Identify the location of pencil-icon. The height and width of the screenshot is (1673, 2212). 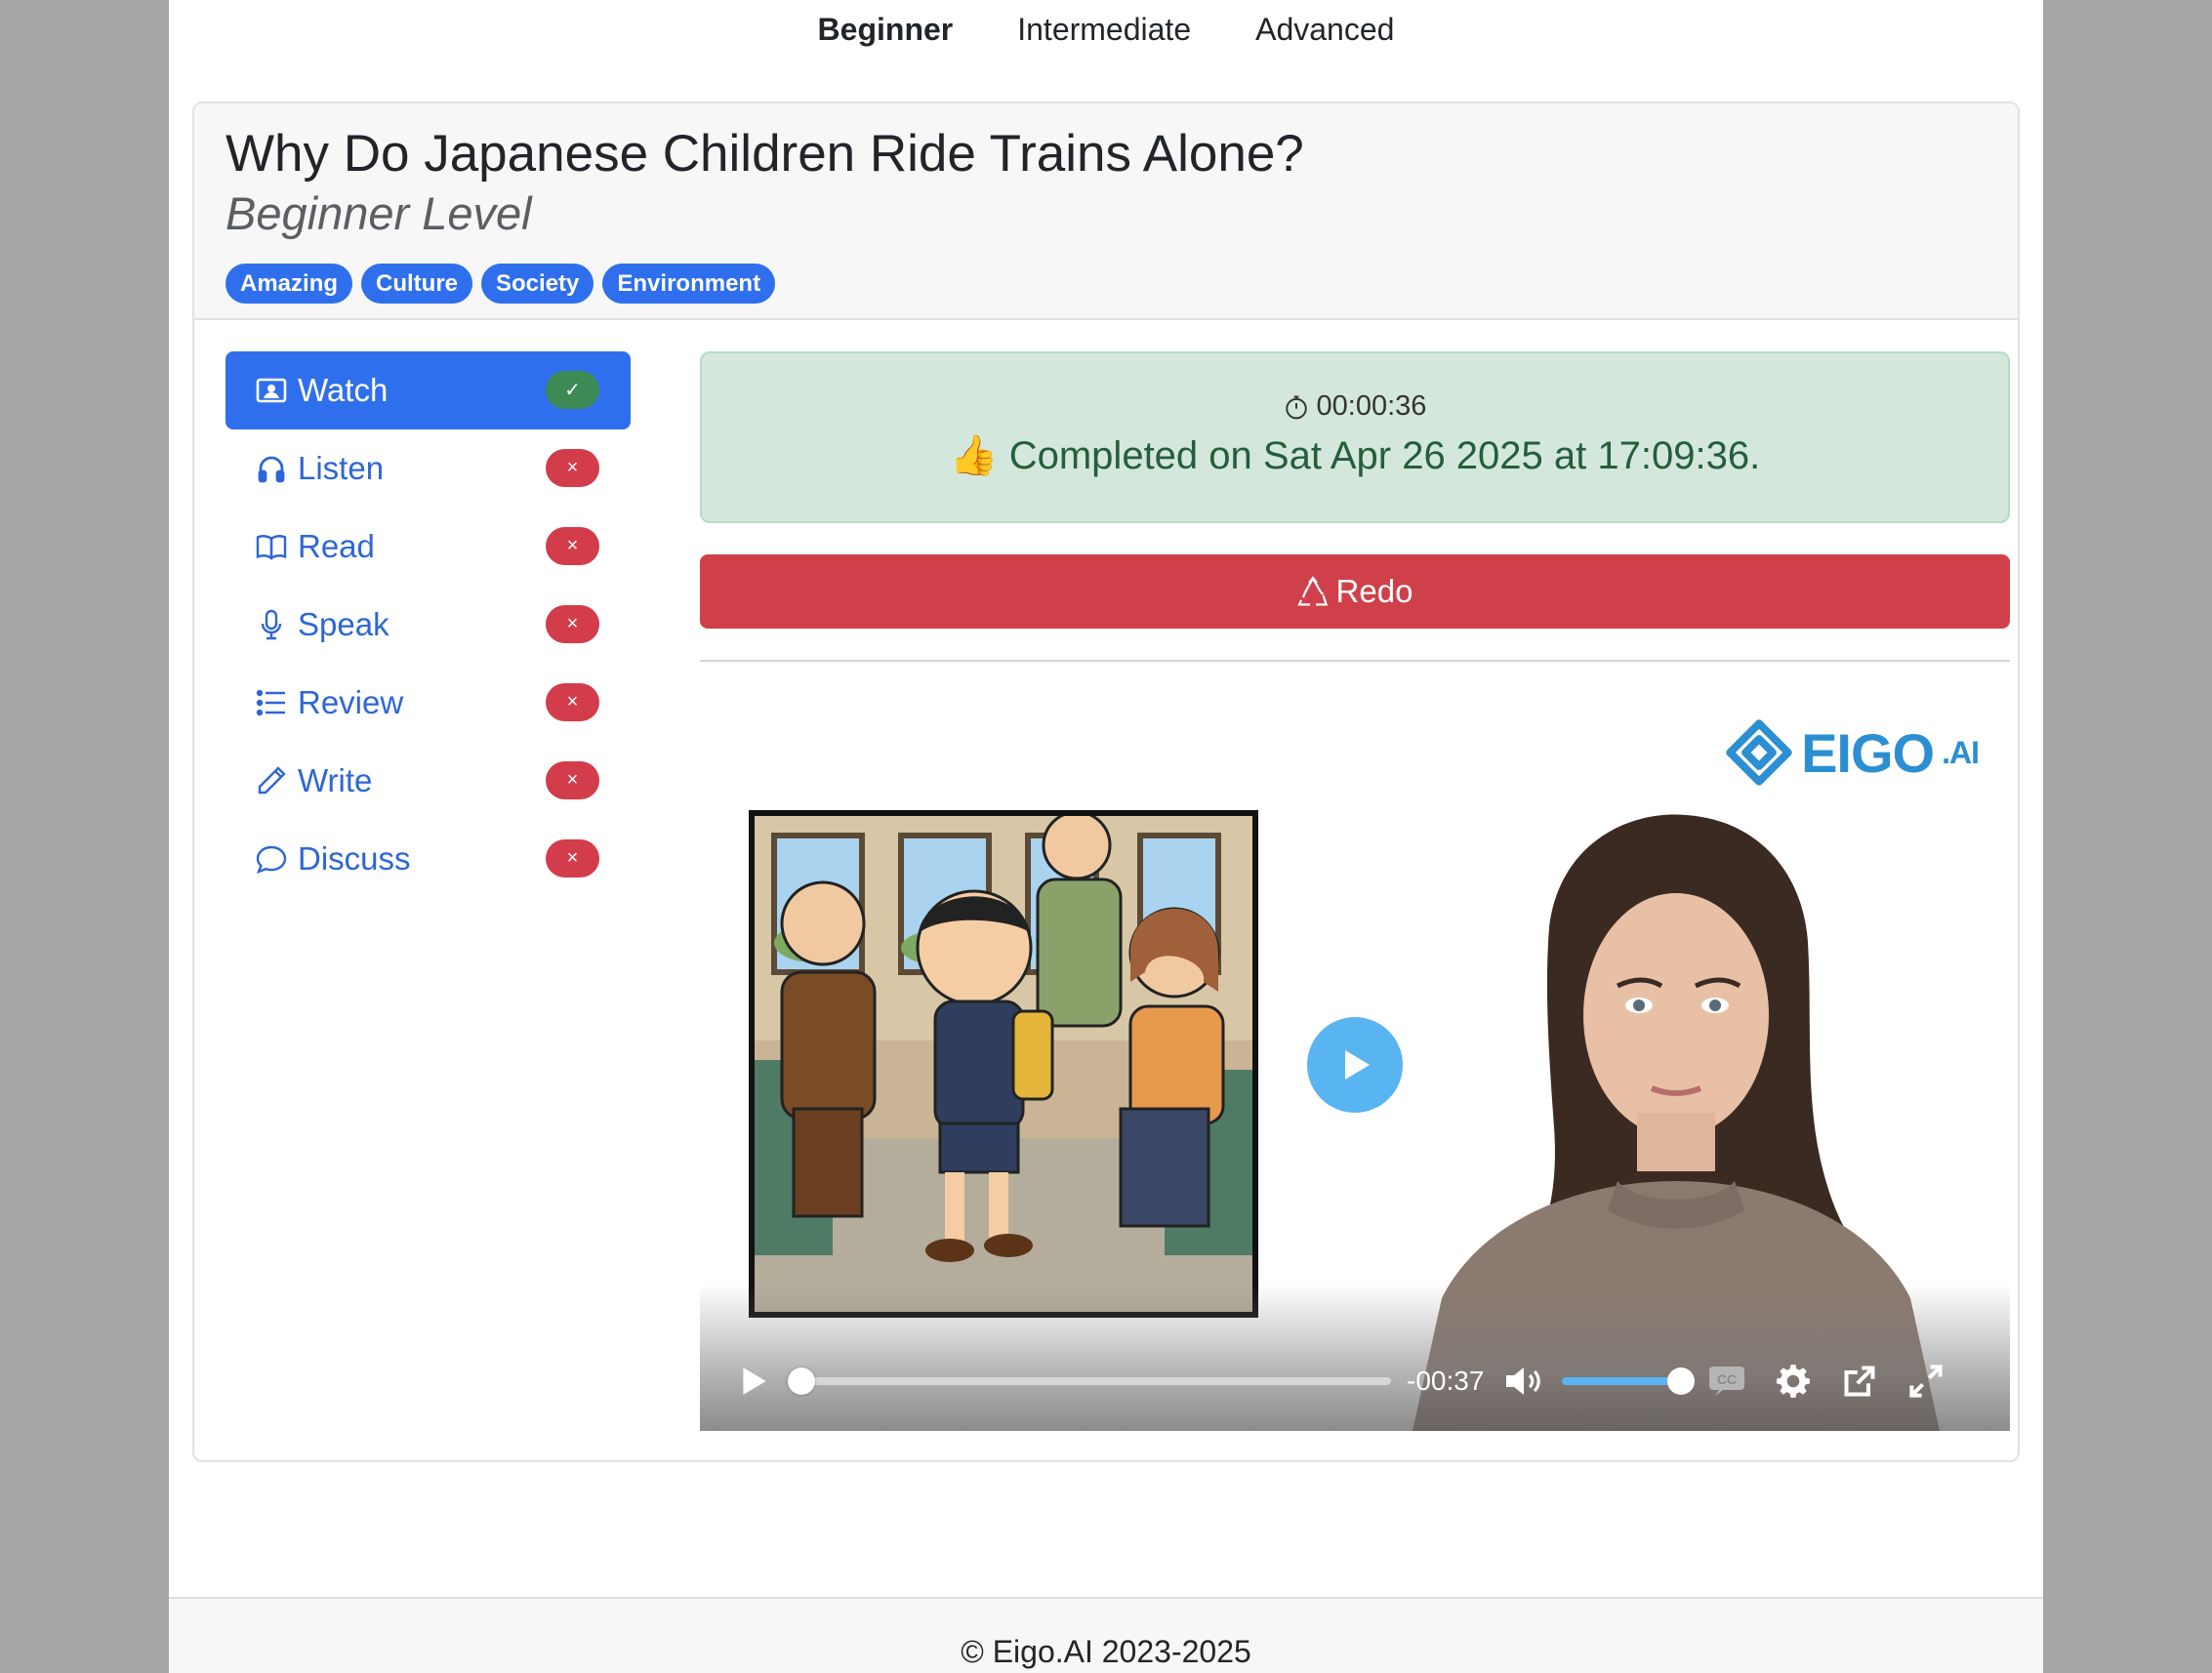
(271, 781).